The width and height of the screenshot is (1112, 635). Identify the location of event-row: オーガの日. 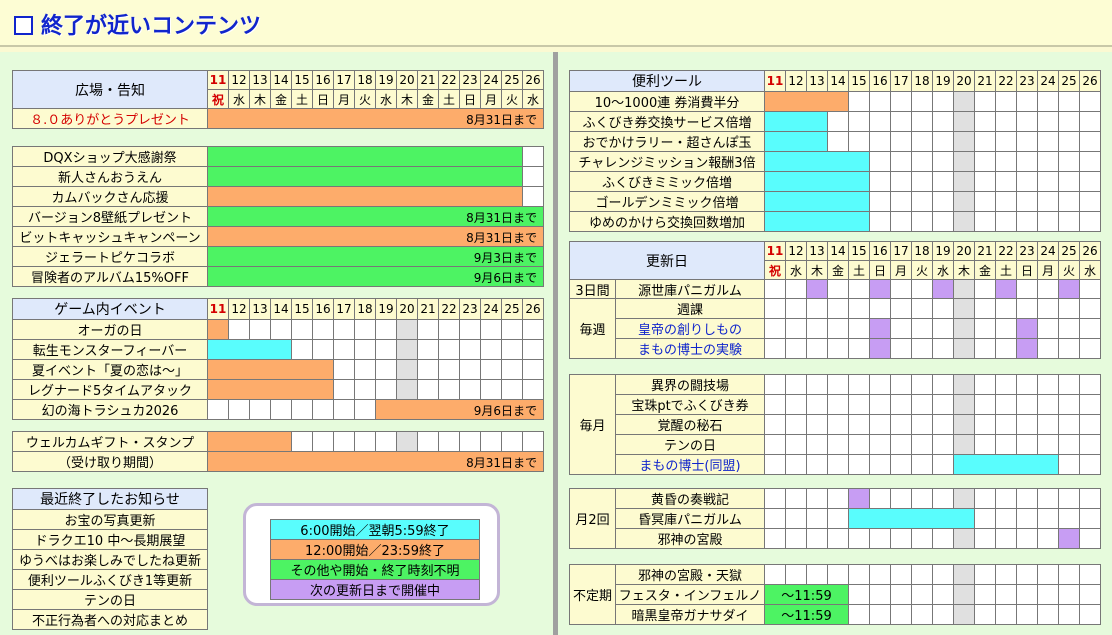
(278, 329).